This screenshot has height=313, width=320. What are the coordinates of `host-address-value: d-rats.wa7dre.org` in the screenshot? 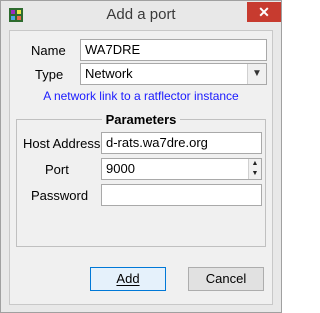 It's located at (157, 142).